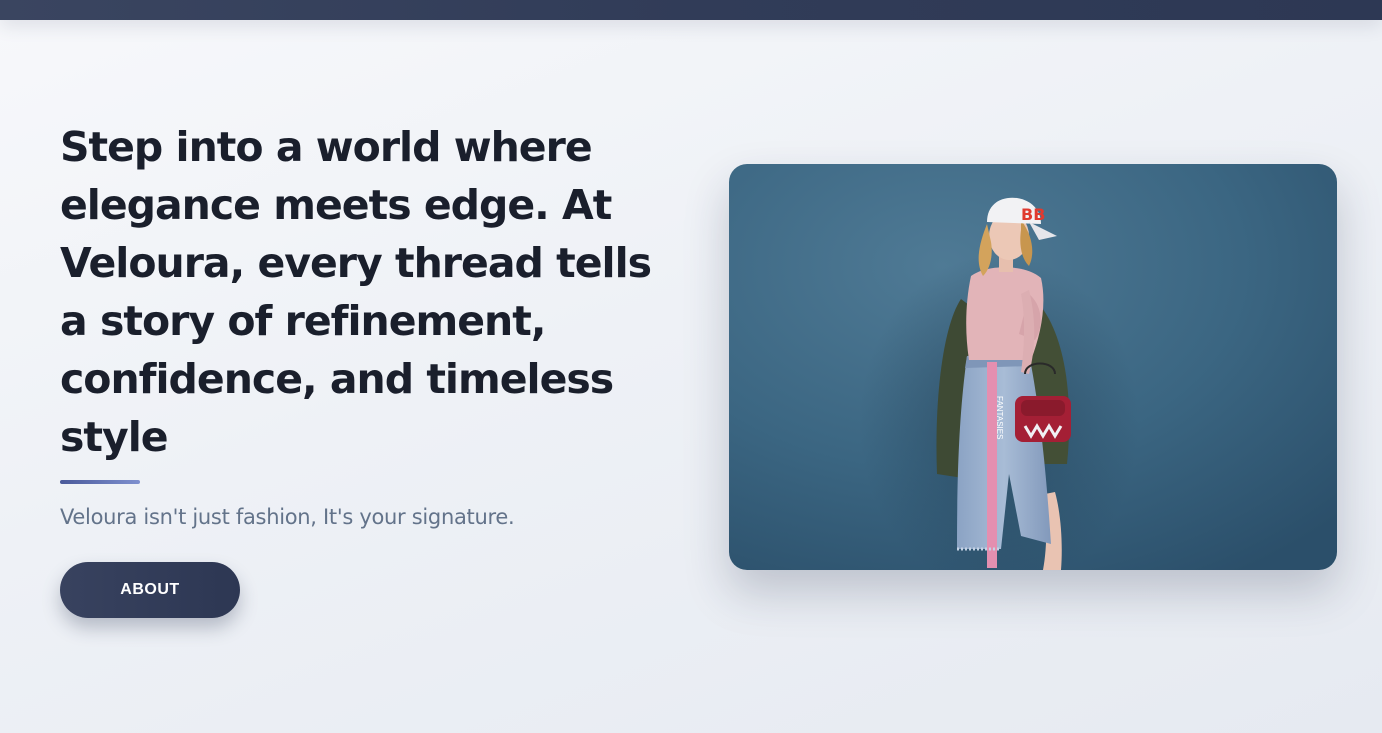  Describe the element at coordinates (150, 590) in the screenshot. I see `about-button: ABOUT` at that location.